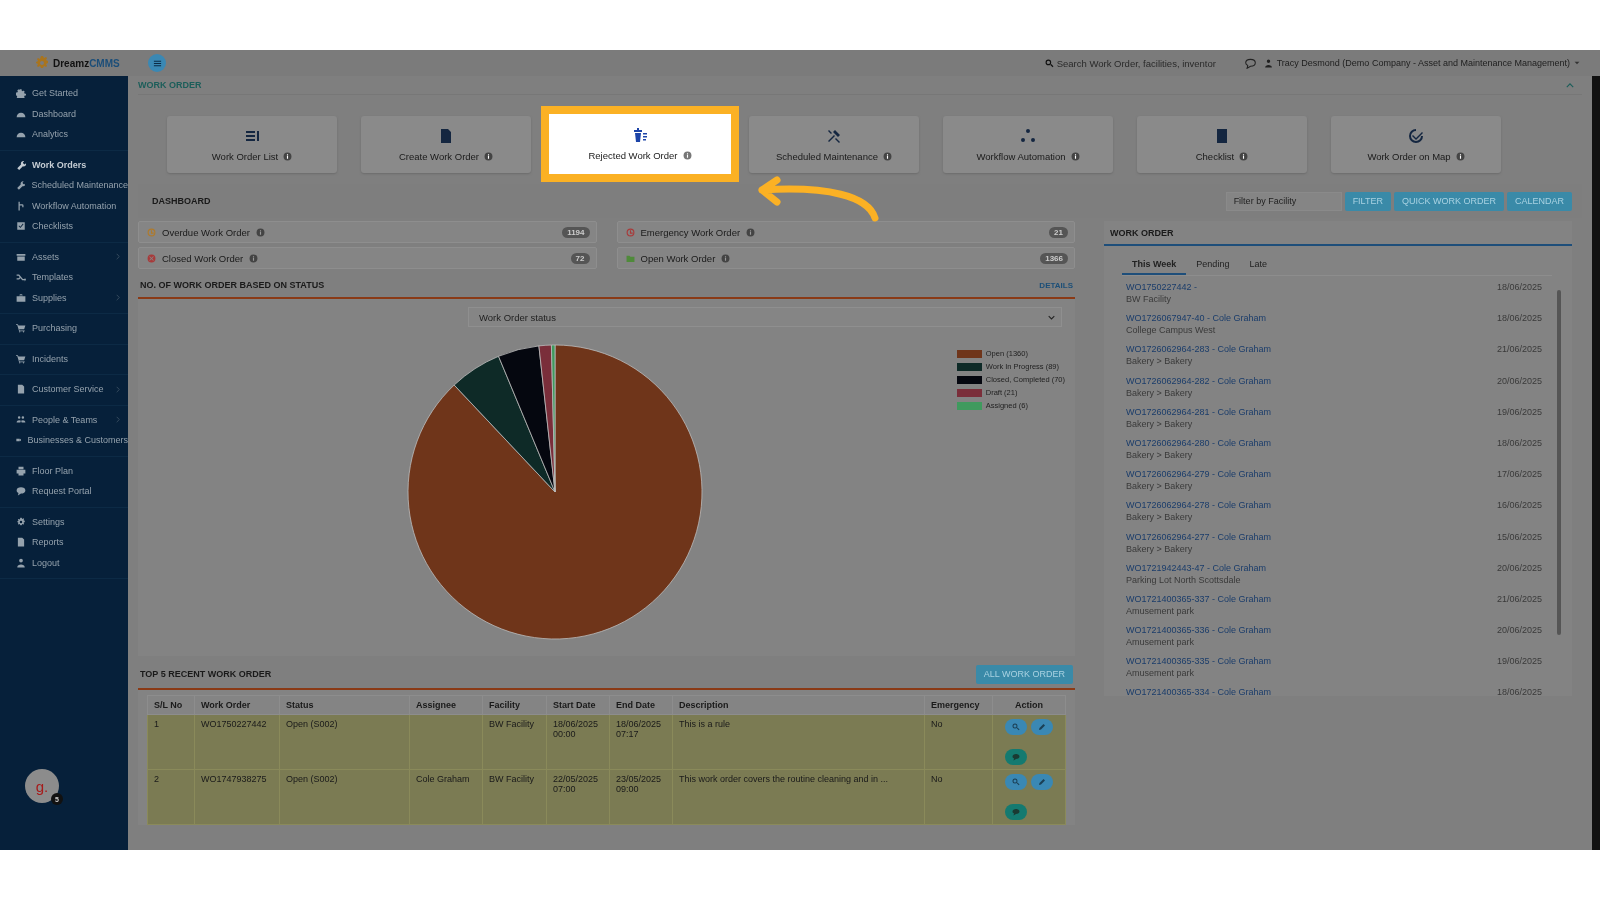 Image resolution: width=1600 pixels, height=900 pixels. Describe the element at coordinates (64, 134) in the screenshot. I see `sidebar-item: Analytics` at that location.